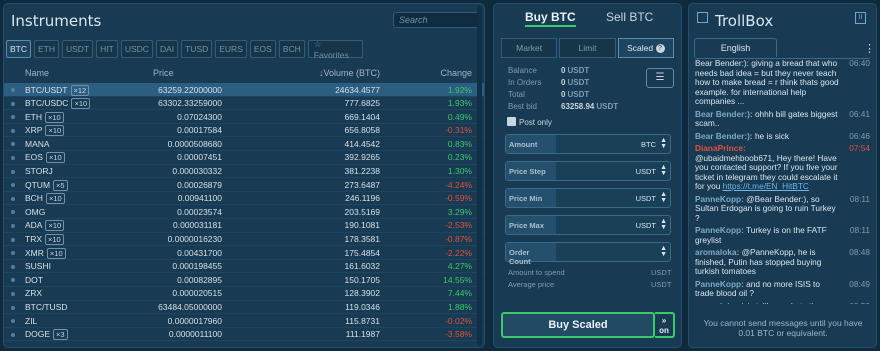  I want to click on average-price: Average price USDT, so click(589, 284).